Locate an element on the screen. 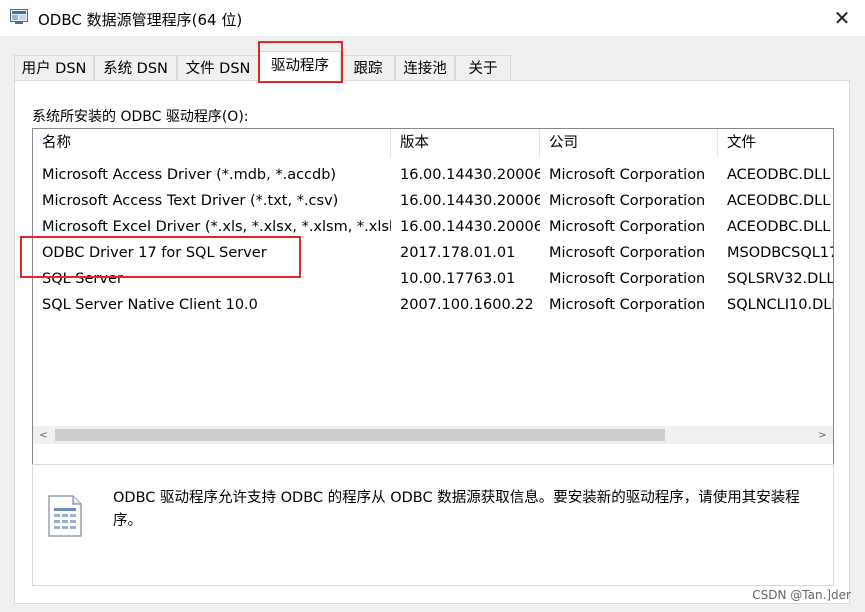 Image resolution: width=865 pixels, height=612 pixels. chevron-right-icon: > is located at coordinates (822, 435).